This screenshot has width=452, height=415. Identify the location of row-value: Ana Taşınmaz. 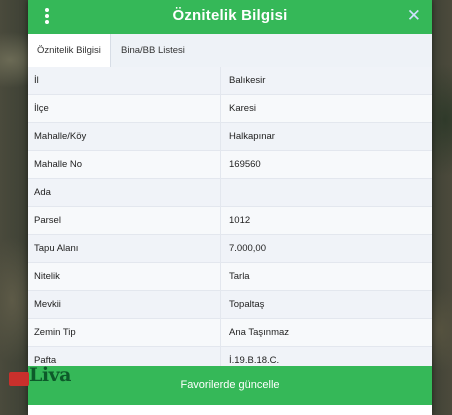
(326, 332).